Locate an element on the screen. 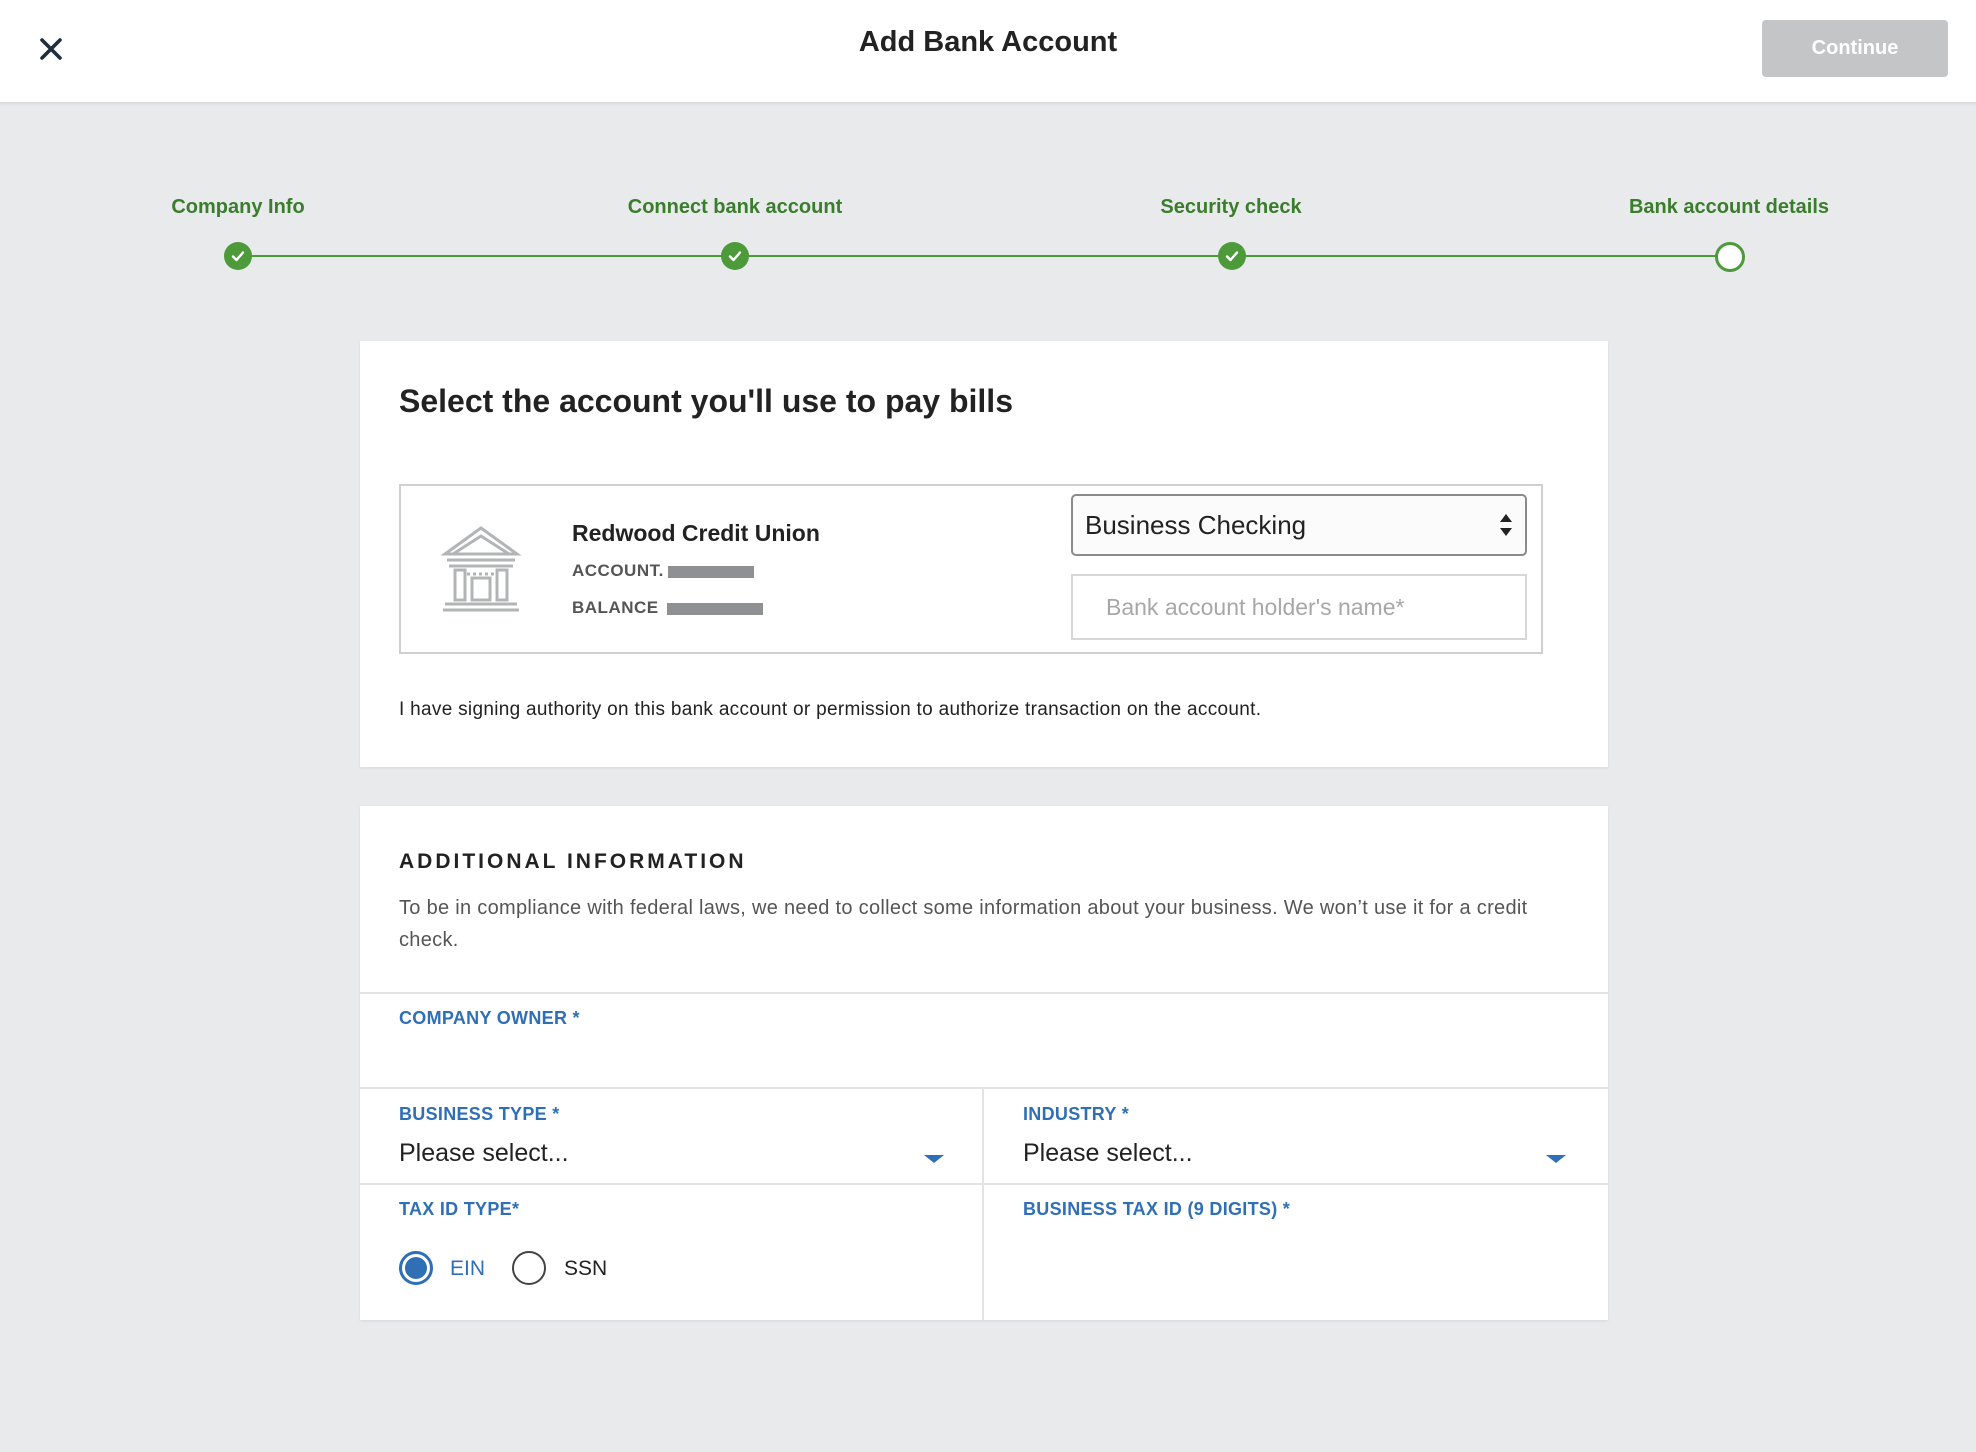  select-arrows-icon is located at coordinates (1506, 528).